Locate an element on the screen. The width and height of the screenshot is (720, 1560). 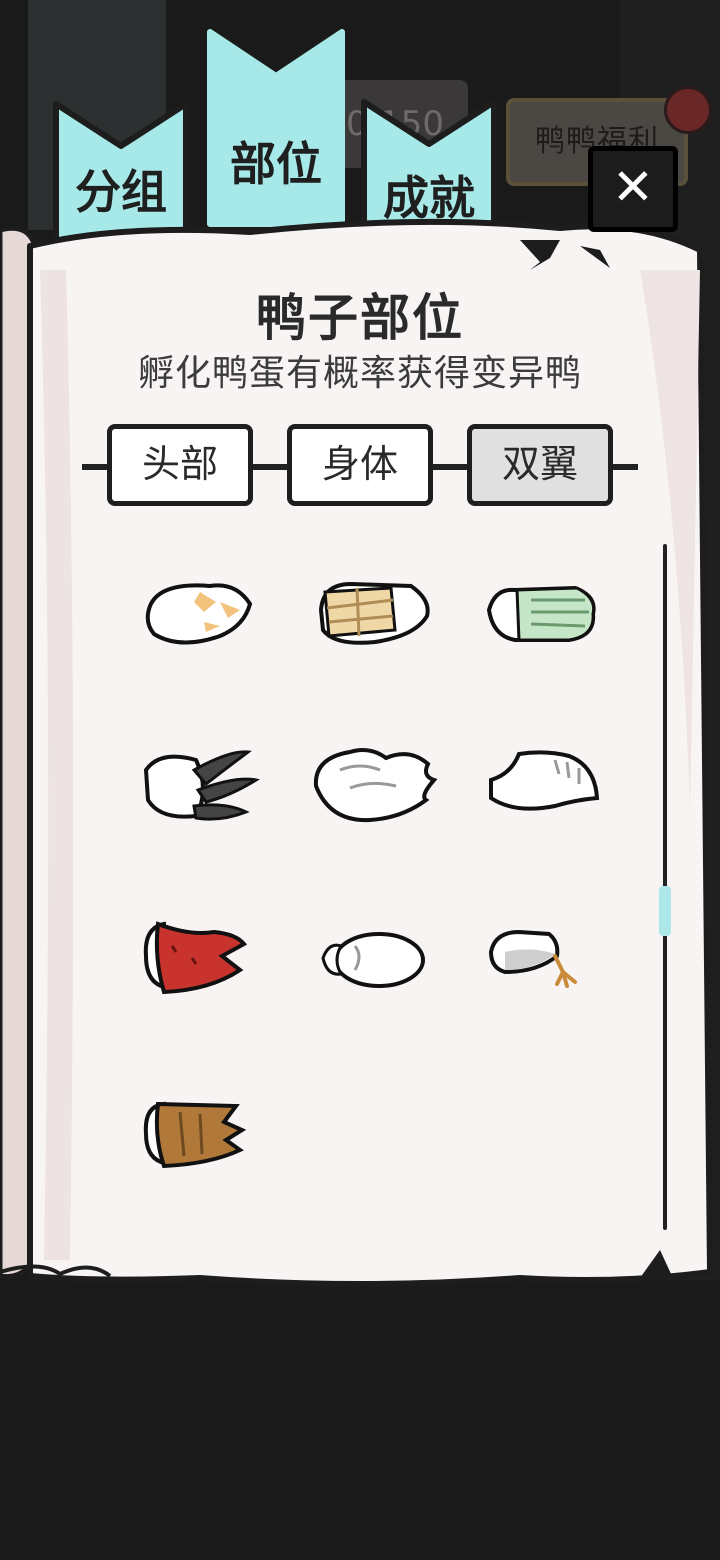
segment-head: 头部 is located at coordinates (180, 465).